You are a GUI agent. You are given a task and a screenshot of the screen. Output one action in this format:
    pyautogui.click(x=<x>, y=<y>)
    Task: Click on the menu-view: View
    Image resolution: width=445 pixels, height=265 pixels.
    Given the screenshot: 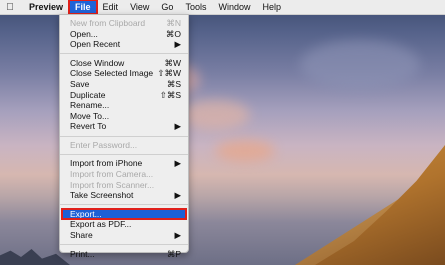 What is the action you would take?
    pyautogui.click(x=139, y=7)
    